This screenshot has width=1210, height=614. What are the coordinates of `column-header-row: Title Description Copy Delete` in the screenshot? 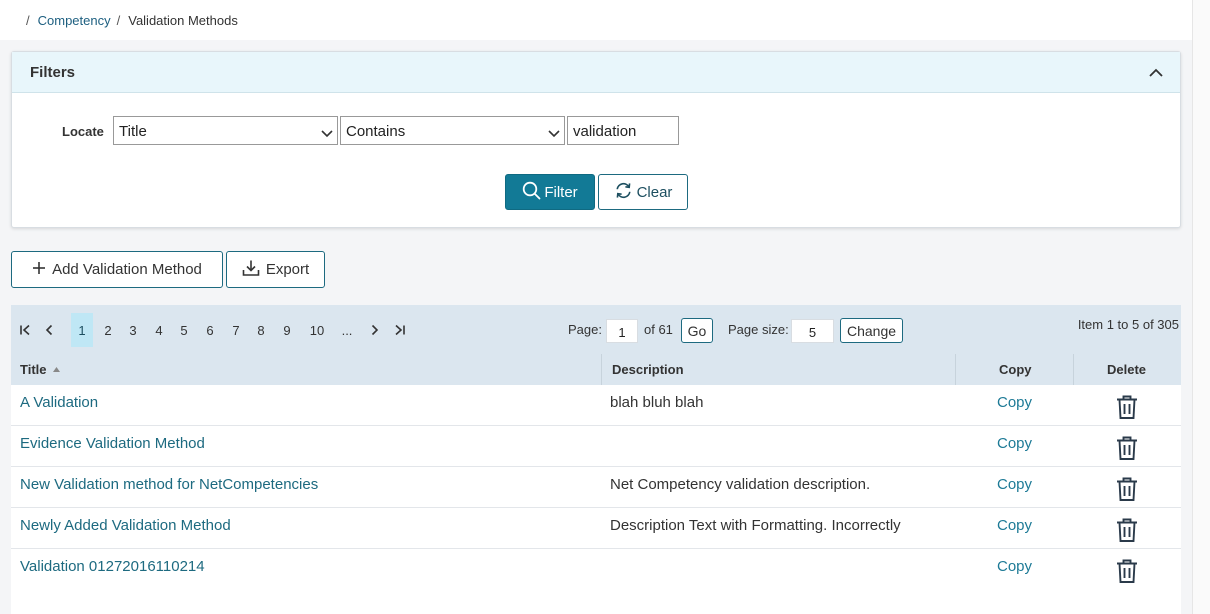 It's located at (596, 369).